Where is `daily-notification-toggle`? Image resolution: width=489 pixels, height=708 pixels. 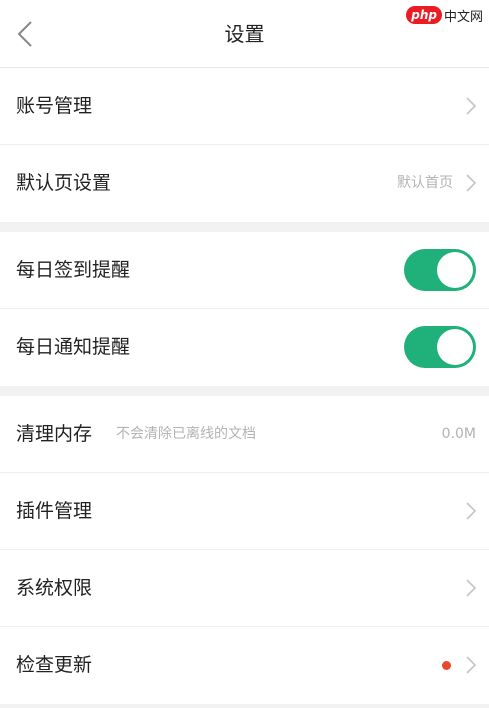 daily-notification-toggle is located at coordinates (440, 347).